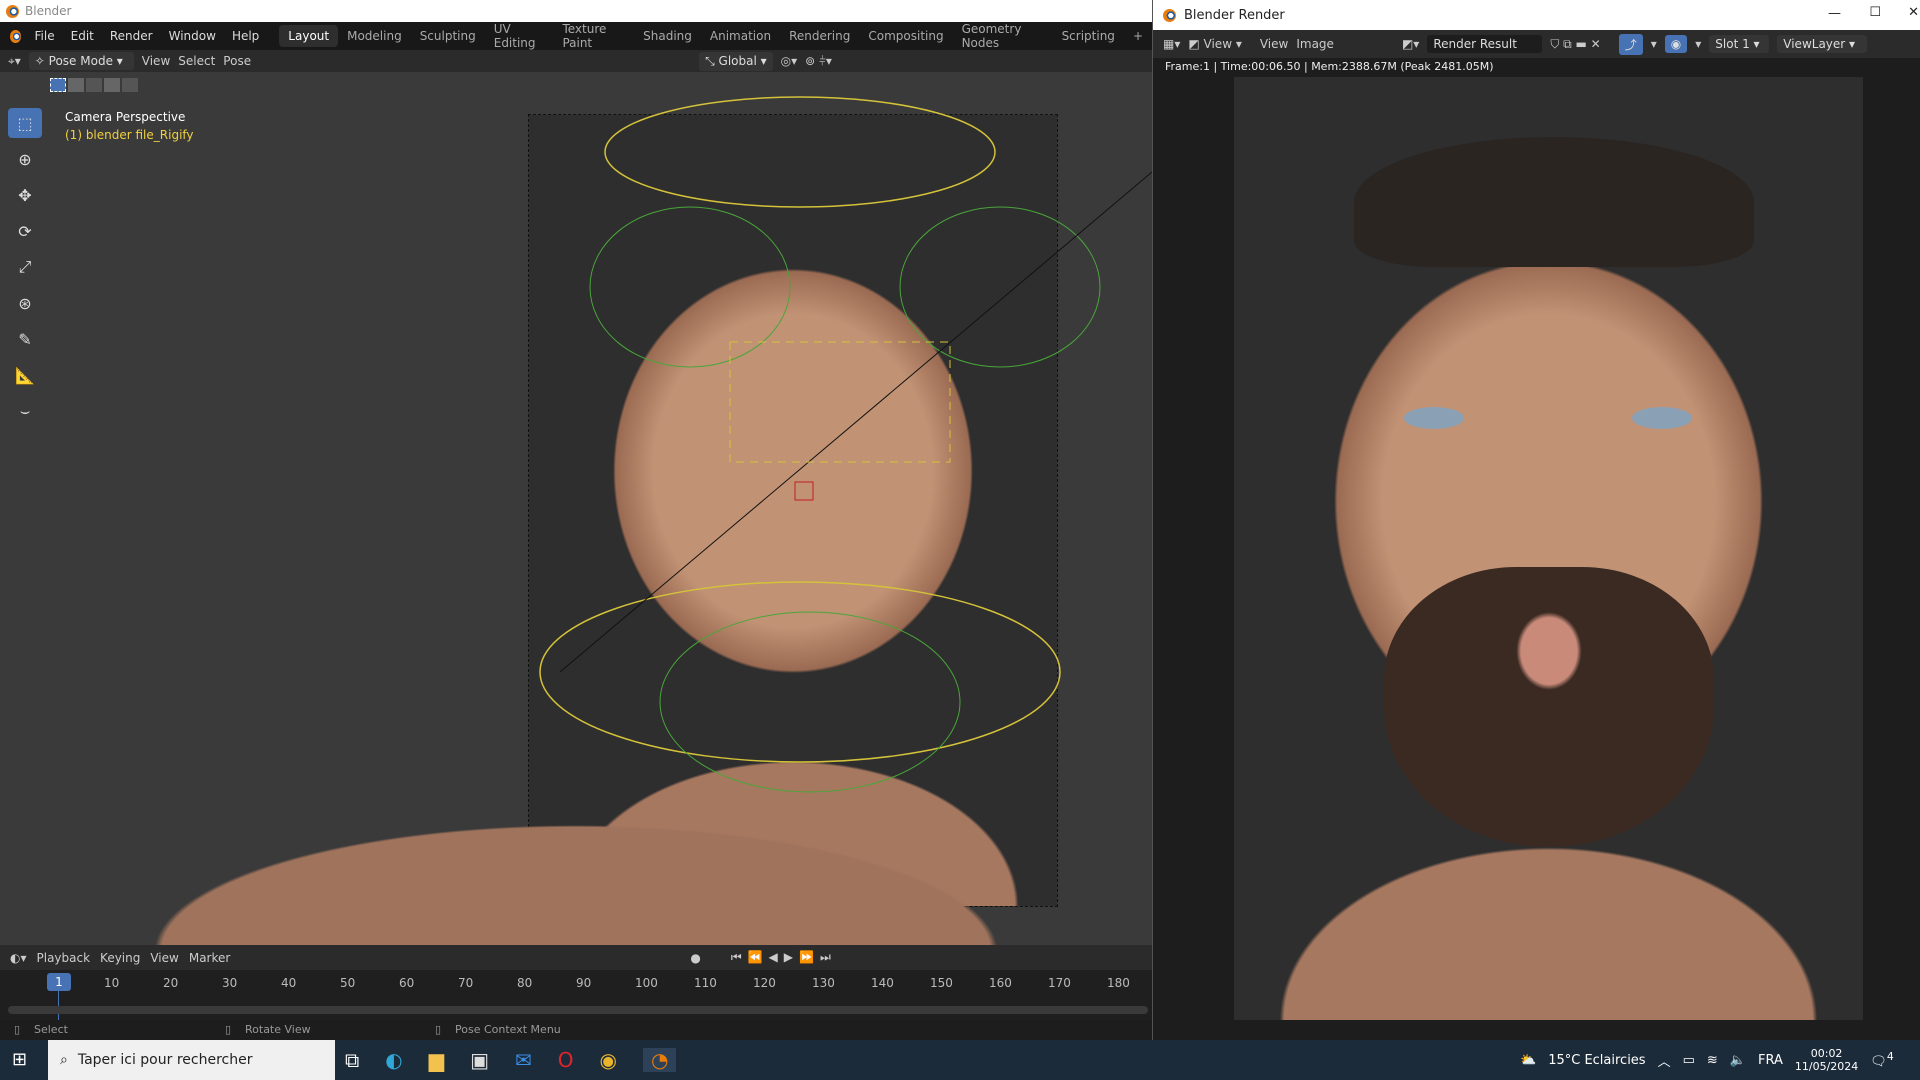  Describe the element at coordinates (525, 983) in the screenshot. I see `frame-tick: 80` at that location.